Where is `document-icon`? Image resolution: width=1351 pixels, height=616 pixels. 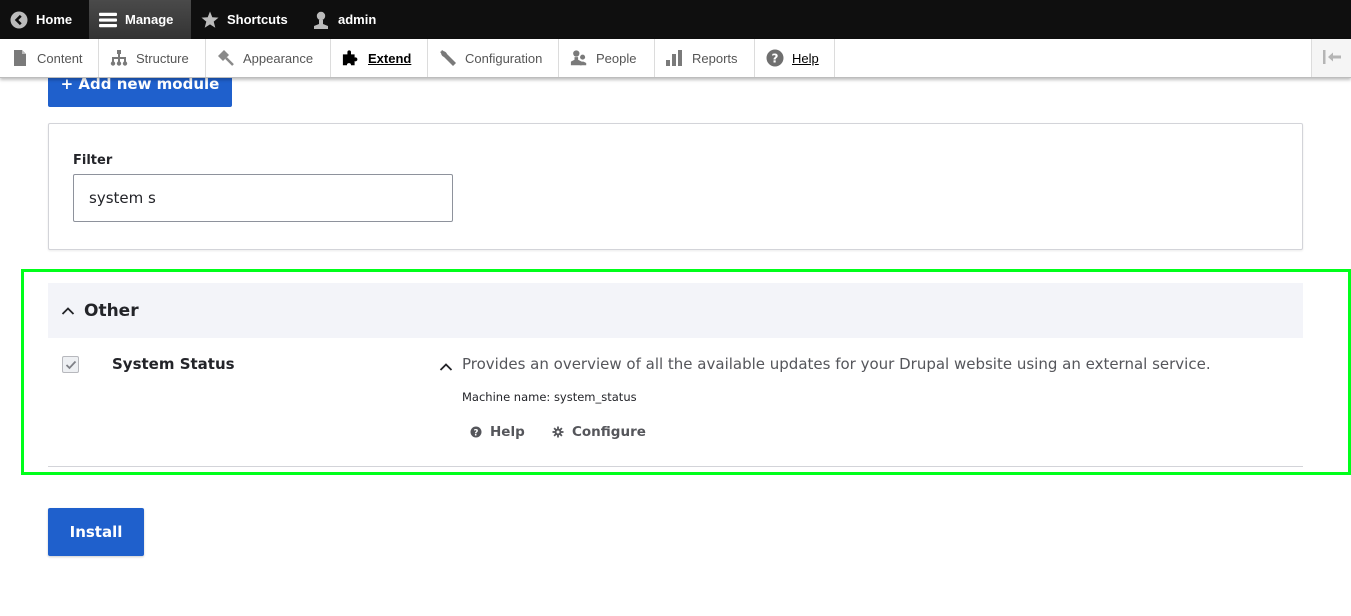 document-icon is located at coordinates (20, 58).